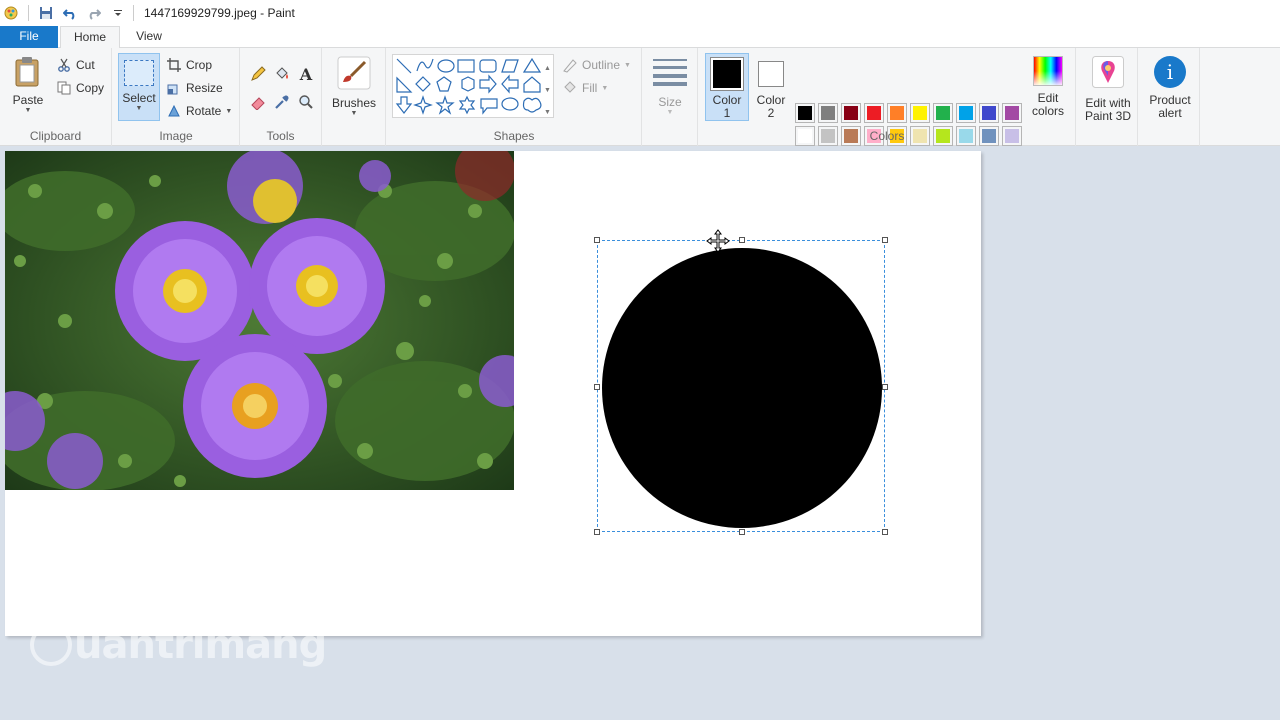 This screenshot has height=720, width=1280. What do you see at coordinates (174, 65) in the screenshot?
I see `crop-icon` at bounding box center [174, 65].